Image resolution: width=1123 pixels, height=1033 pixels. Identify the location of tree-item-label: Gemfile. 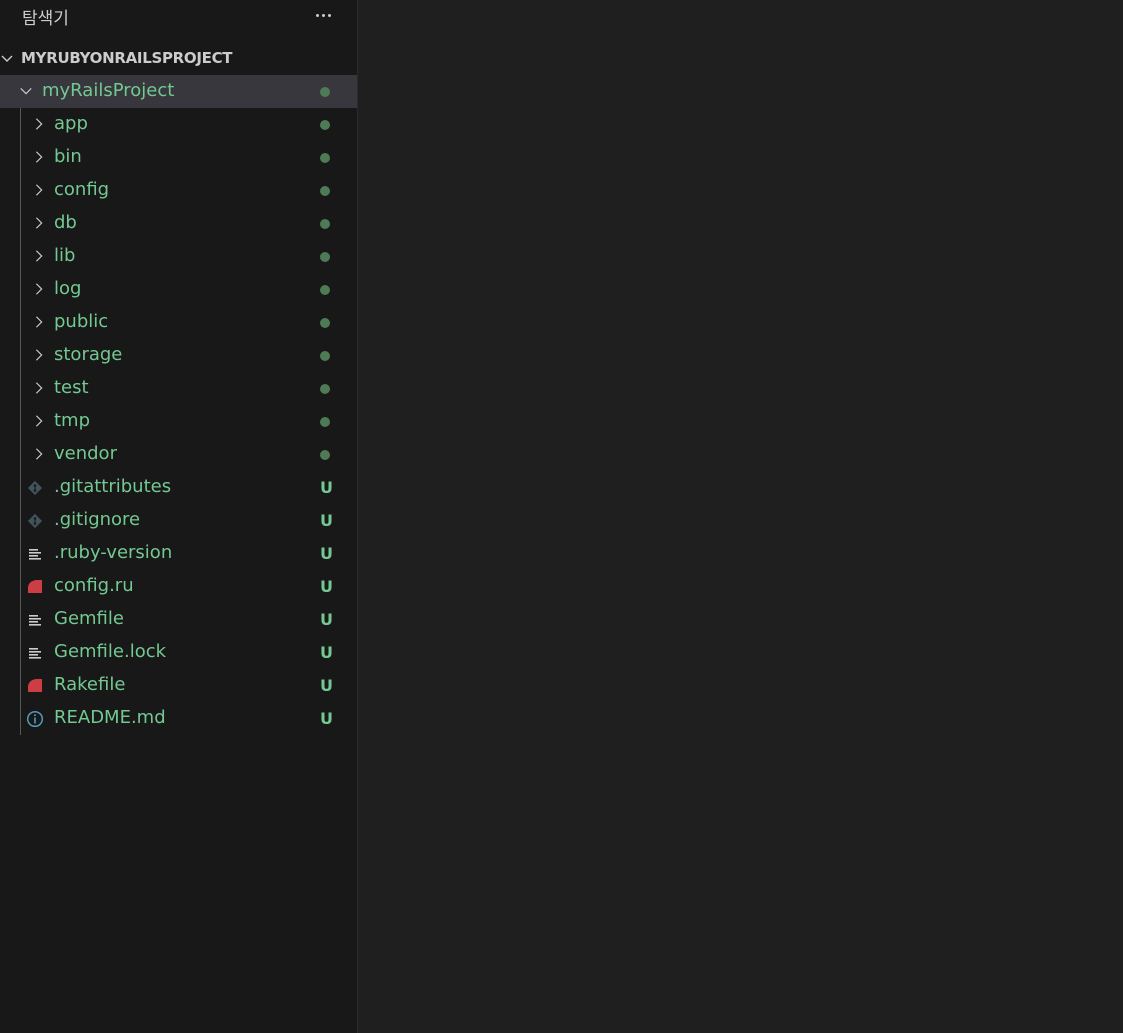
(89, 618).